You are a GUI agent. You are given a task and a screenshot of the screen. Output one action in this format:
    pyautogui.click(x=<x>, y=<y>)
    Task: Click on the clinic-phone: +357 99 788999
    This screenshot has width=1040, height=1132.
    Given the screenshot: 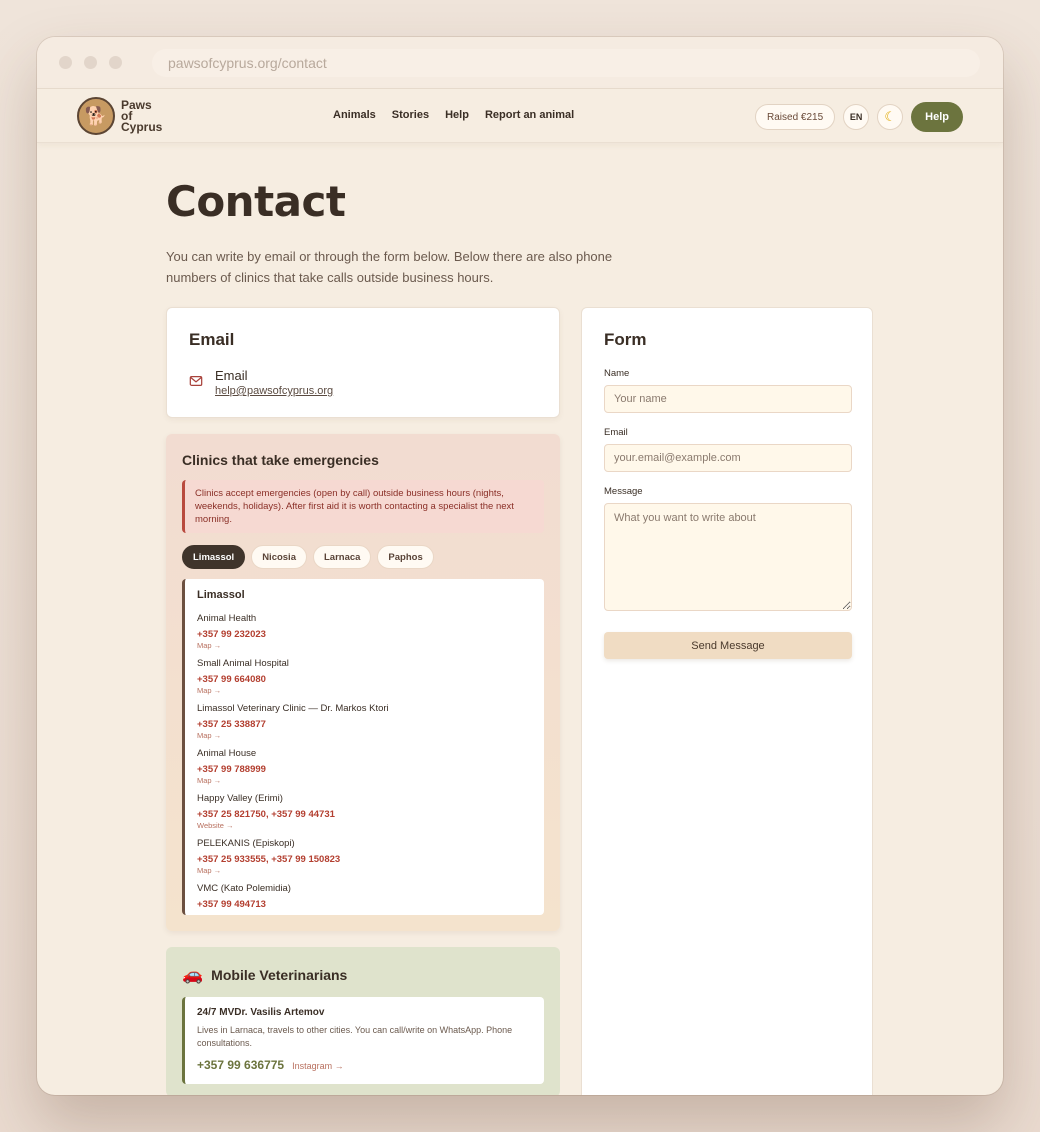 What is the action you would take?
    pyautogui.click(x=364, y=769)
    